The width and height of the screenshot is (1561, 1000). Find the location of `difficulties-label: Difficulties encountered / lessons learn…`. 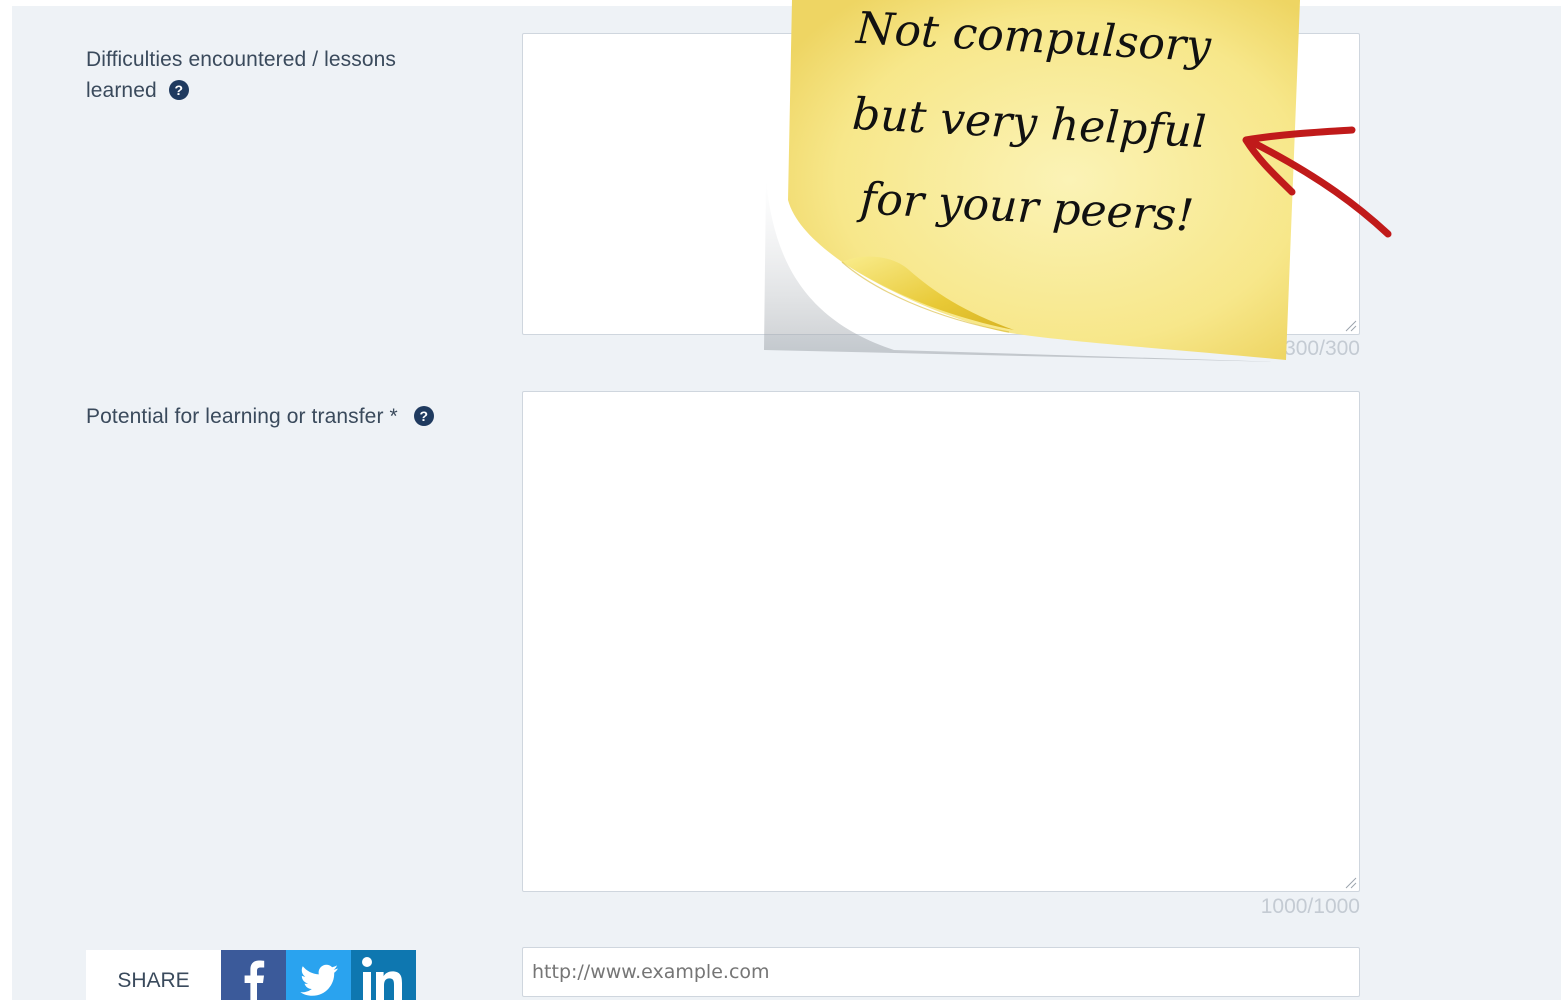

difficulties-label: Difficulties encountered / lessons learn… is located at coordinates (241, 75).